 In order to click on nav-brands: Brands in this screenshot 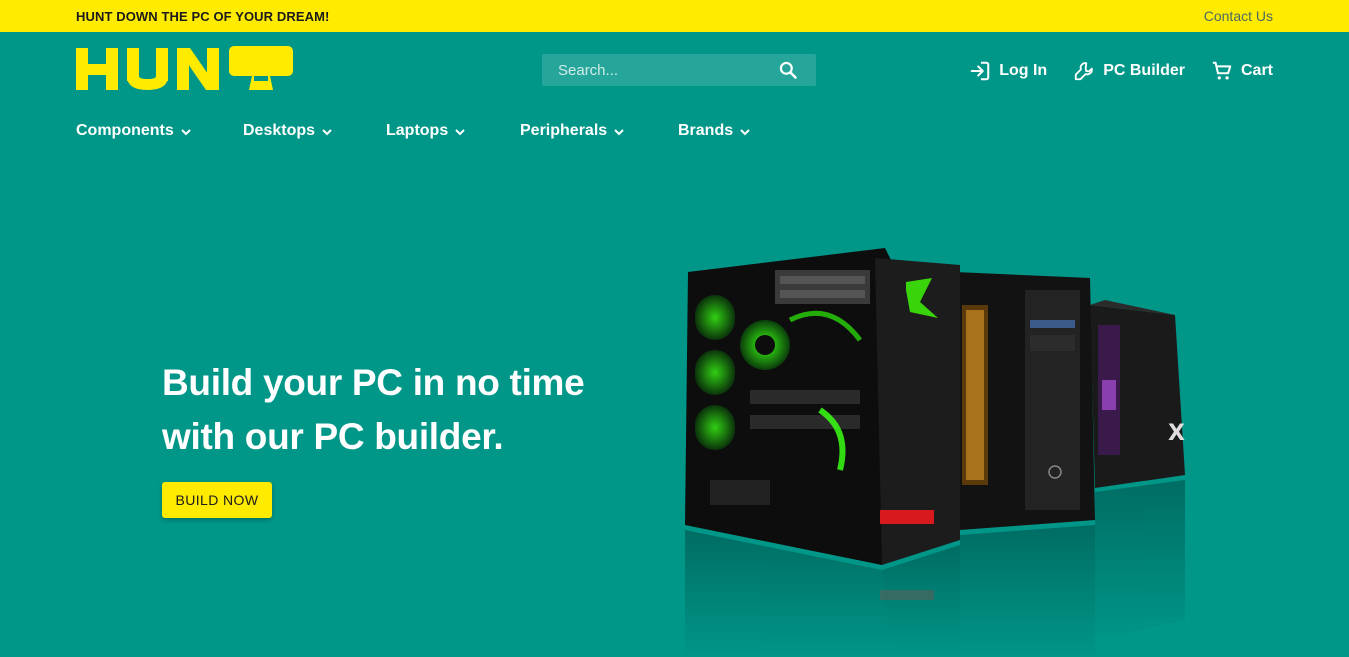, I will do `click(714, 131)`.